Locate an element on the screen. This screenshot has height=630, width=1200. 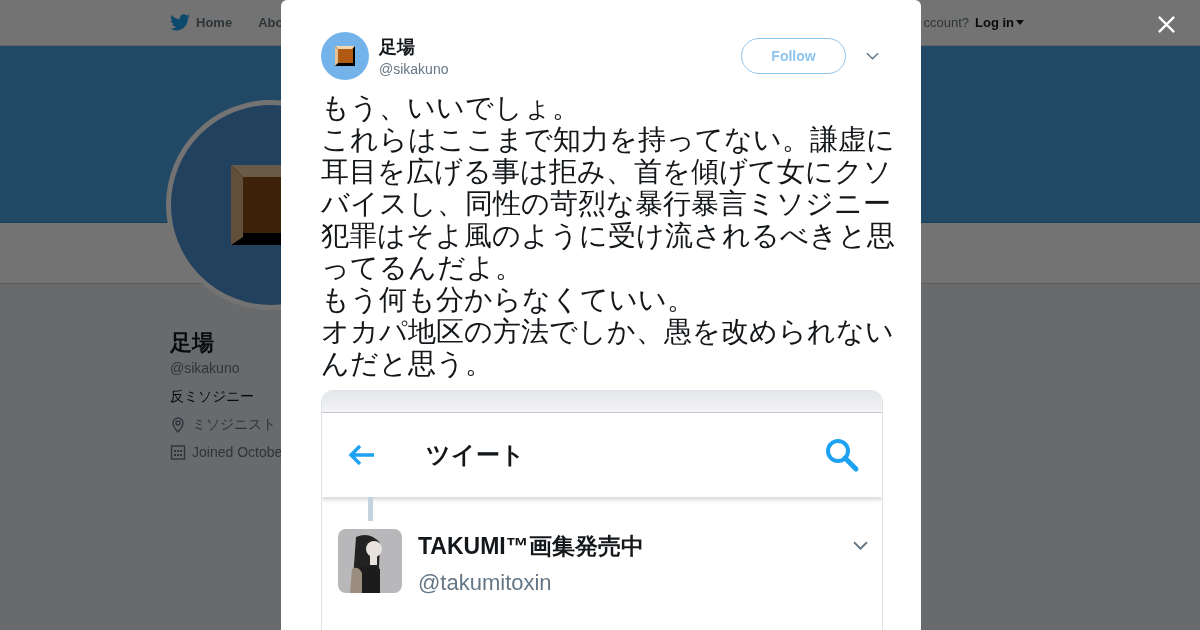
tweet-text-line: もう、いいでしょ。 is located at coordinates (451, 108).